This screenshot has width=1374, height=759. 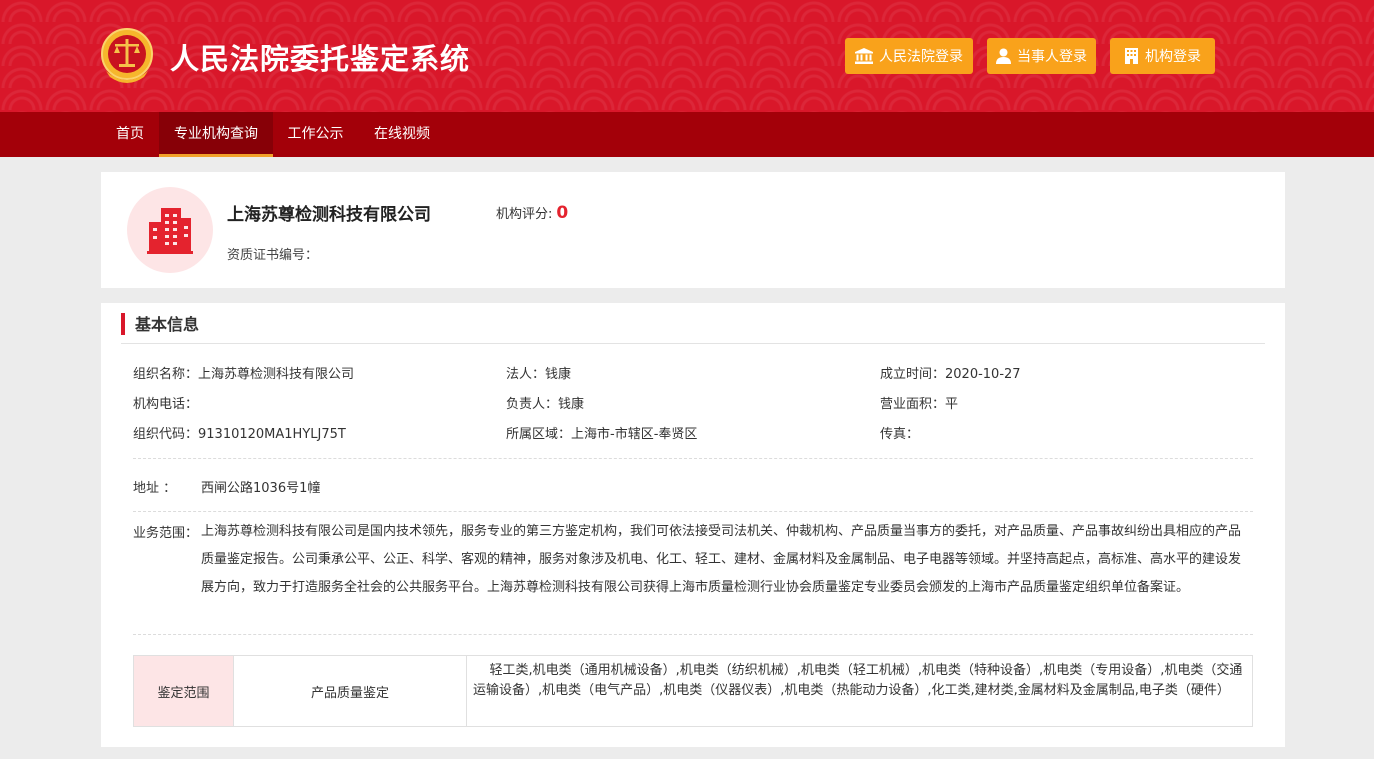 I want to click on org-score: 机构评分: 0, so click(x=532, y=213).